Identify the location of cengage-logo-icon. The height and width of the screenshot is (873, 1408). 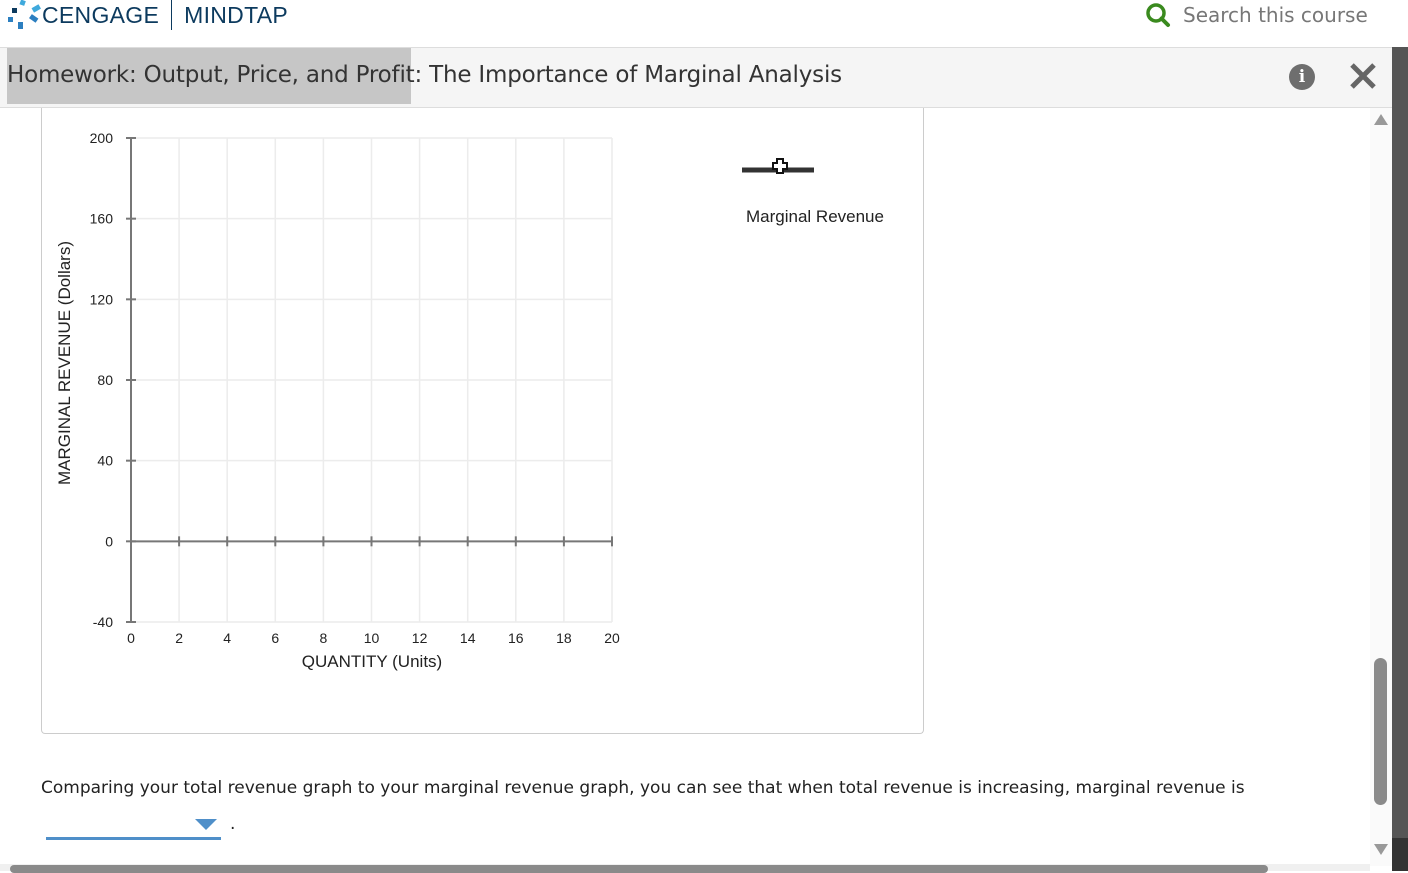
(24, 14).